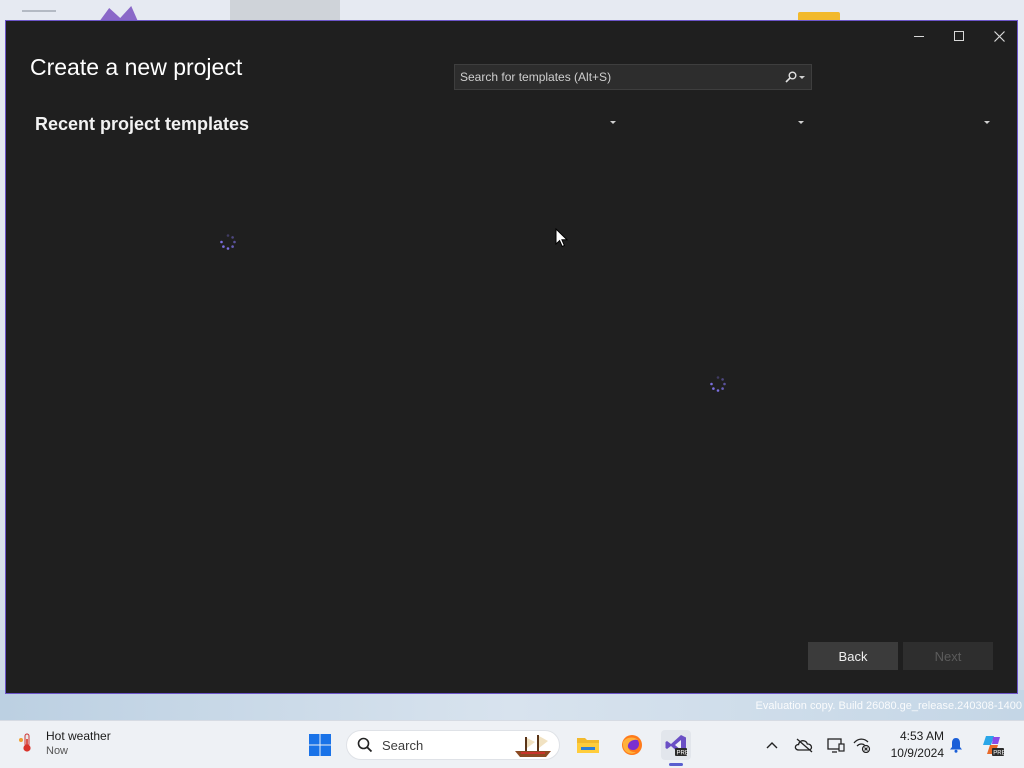  I want to click on firefox-icon, so click(632, 745).